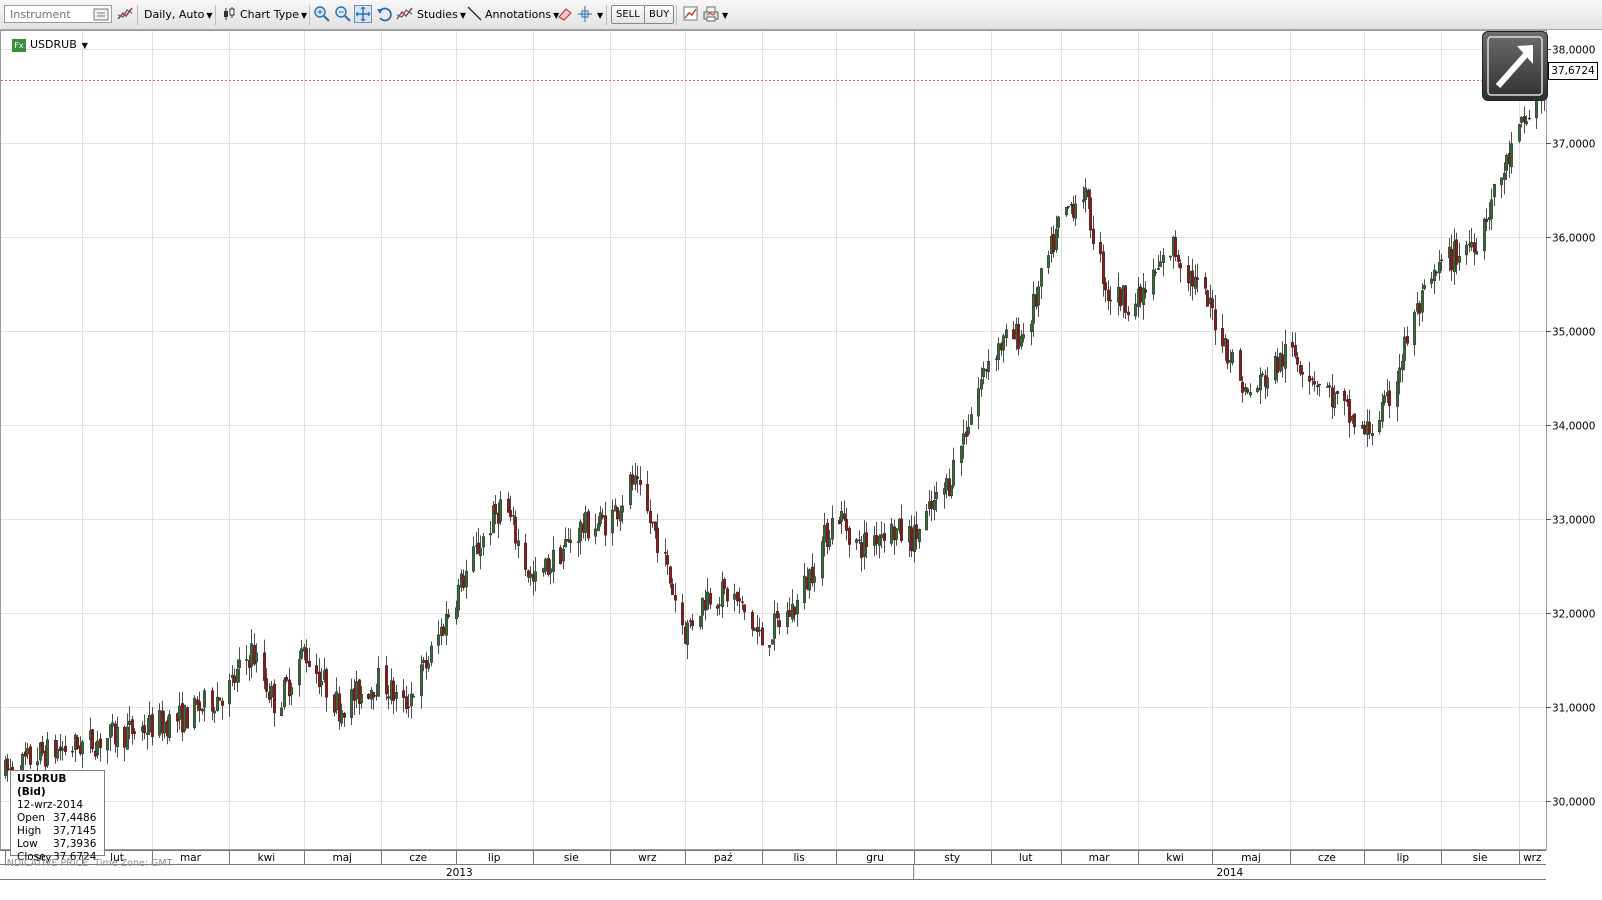 The width and height of the screenshot is (1602, 900). Describe the element at coordinates (29, 831) in the screenshot. I see `info-label: High` at that location.